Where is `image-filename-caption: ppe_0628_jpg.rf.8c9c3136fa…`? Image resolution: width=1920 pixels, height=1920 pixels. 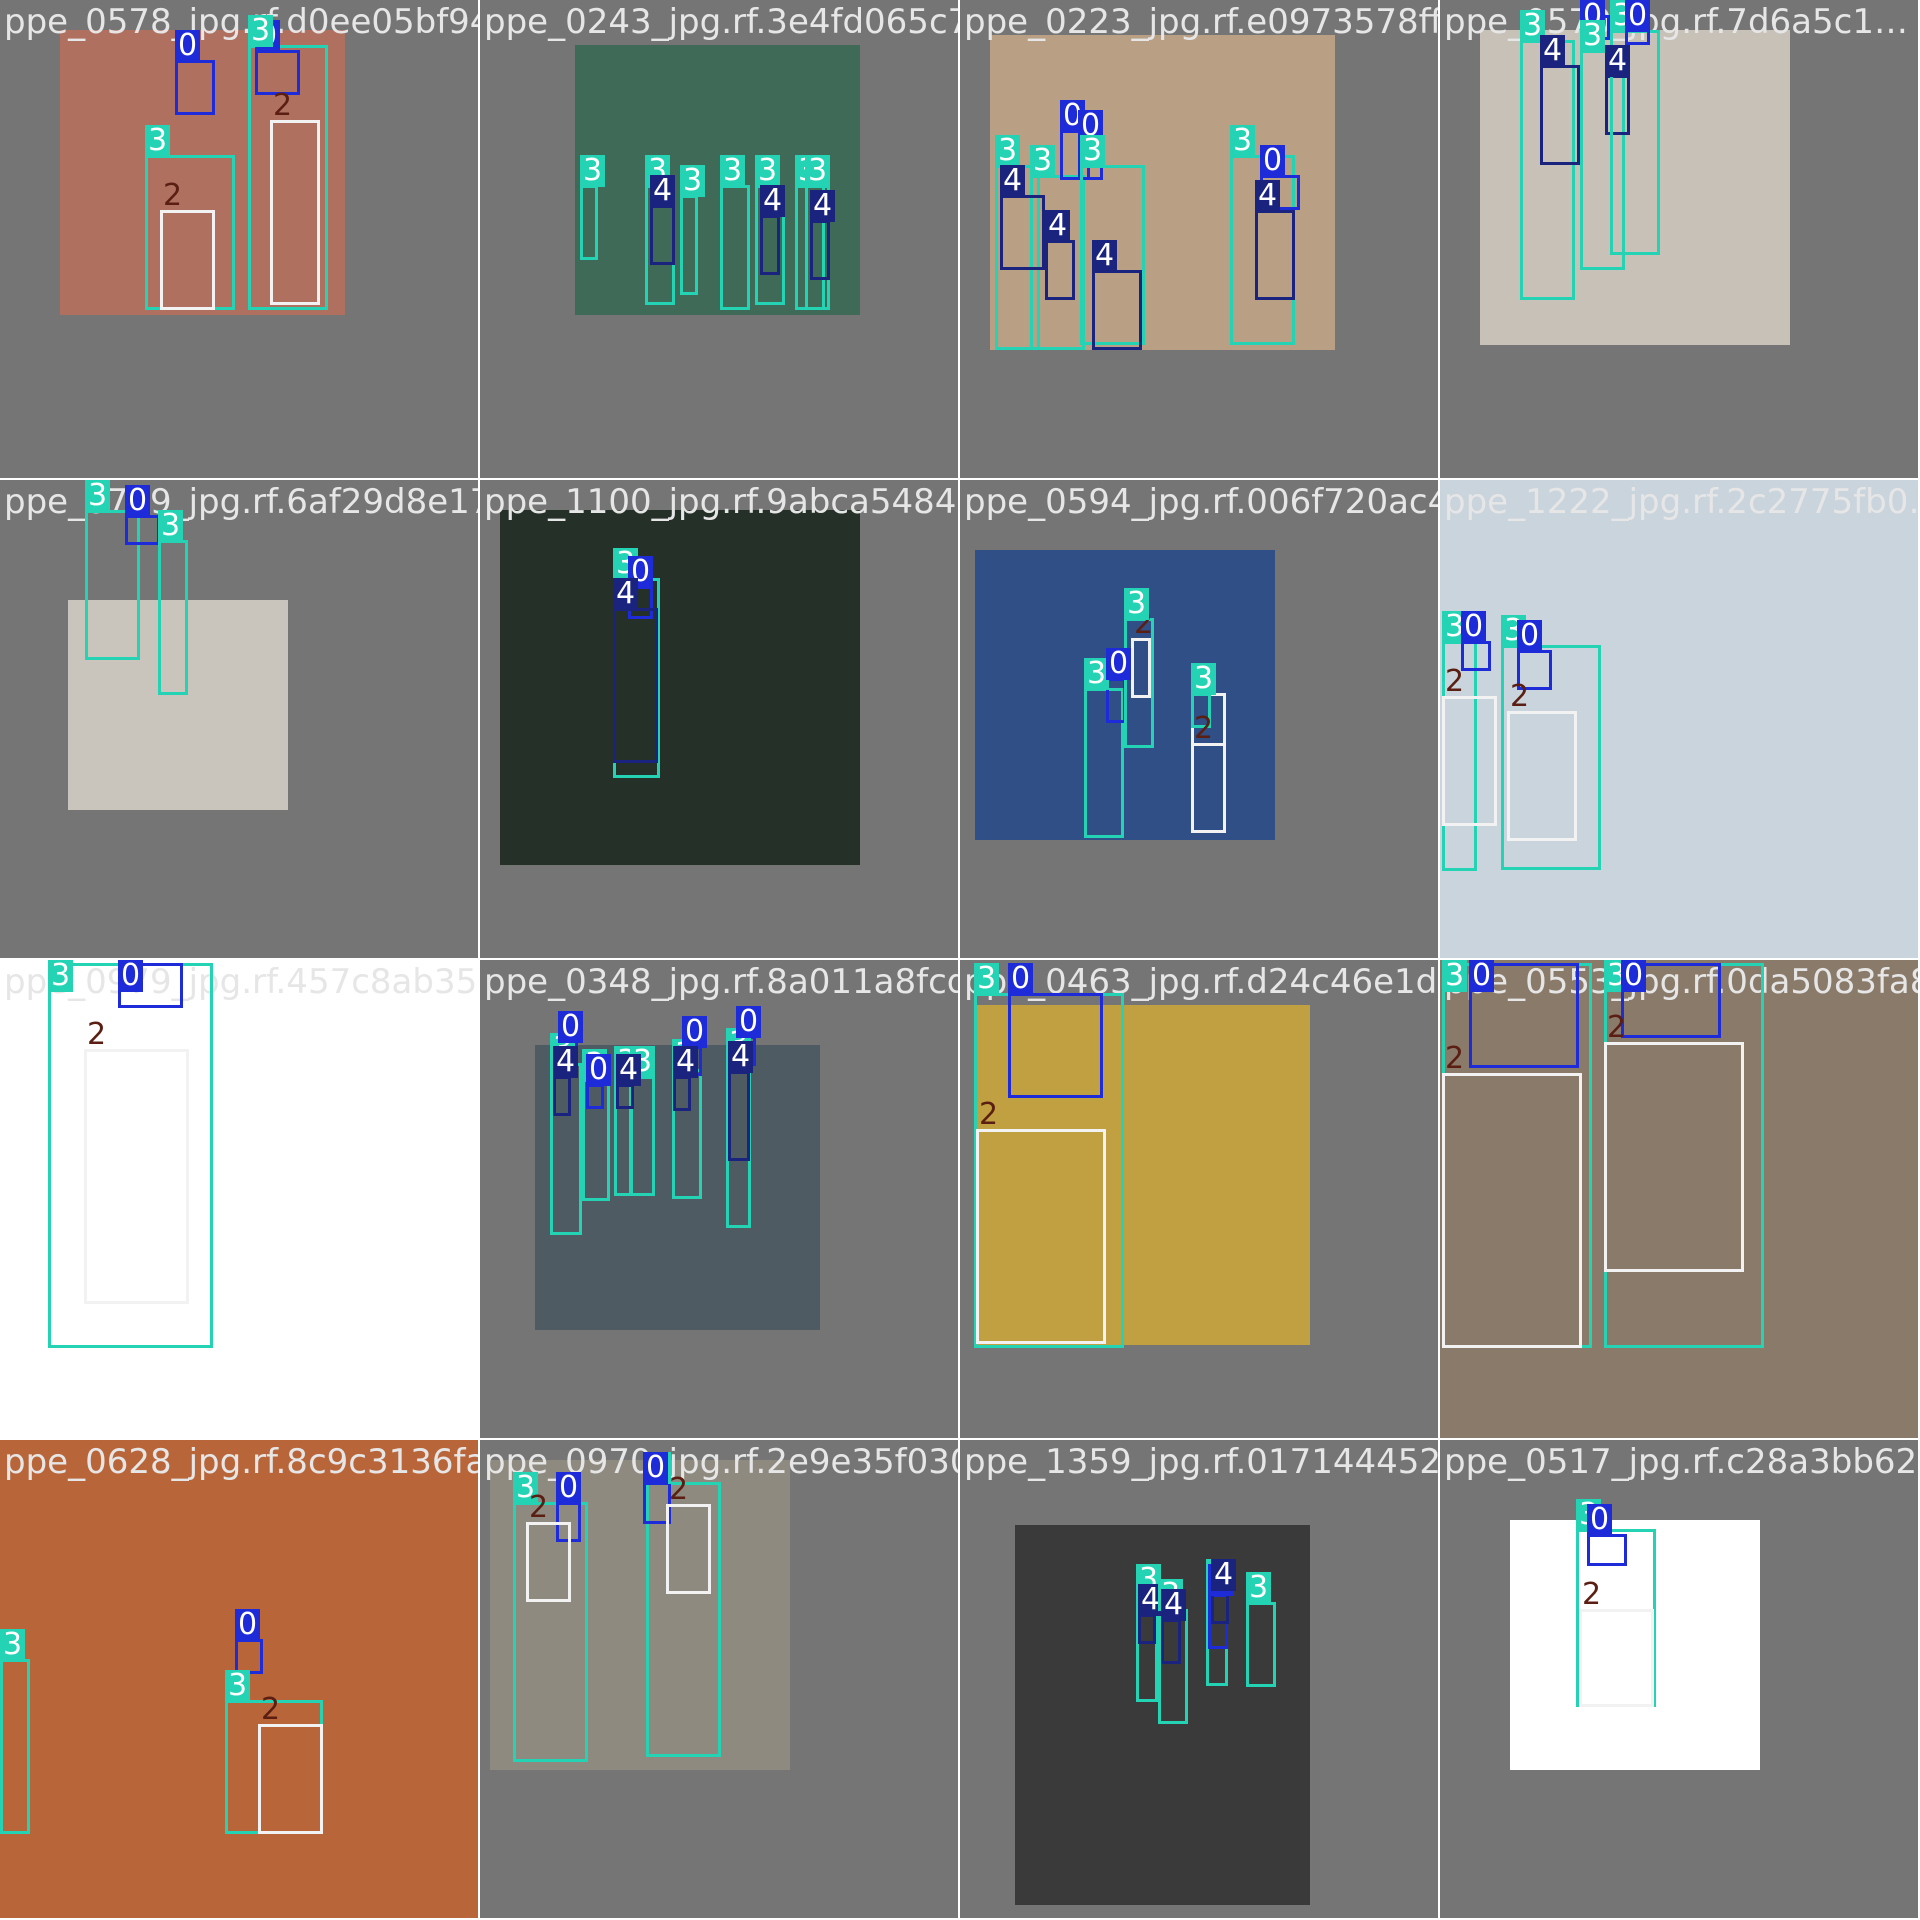 image-filename-caption: ppe_0628_jpg.rf.8c9c3136fa… is located at coordinates (242, 1462).